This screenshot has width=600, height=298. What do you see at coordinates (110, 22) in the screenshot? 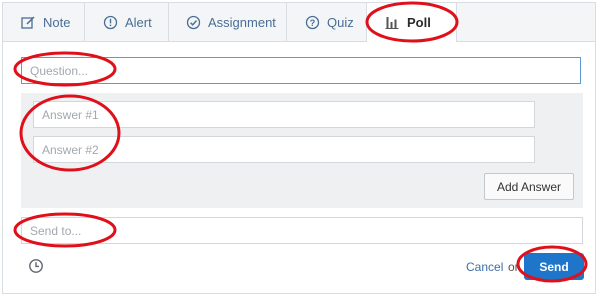
I see `alert-icon` at bounding box center [110, 22].